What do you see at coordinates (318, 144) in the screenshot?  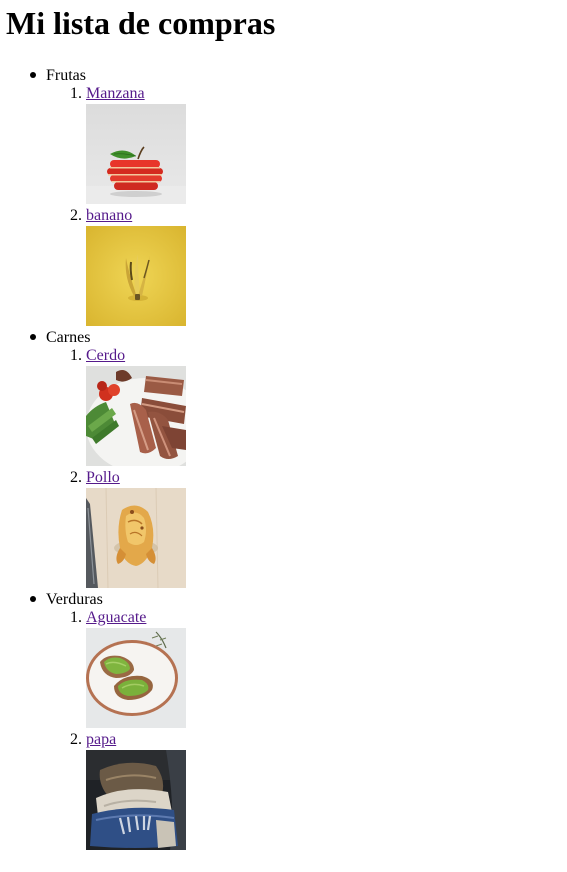 I see `list-item-manzana: 1. Manzana` at bounding box center [318, 144].